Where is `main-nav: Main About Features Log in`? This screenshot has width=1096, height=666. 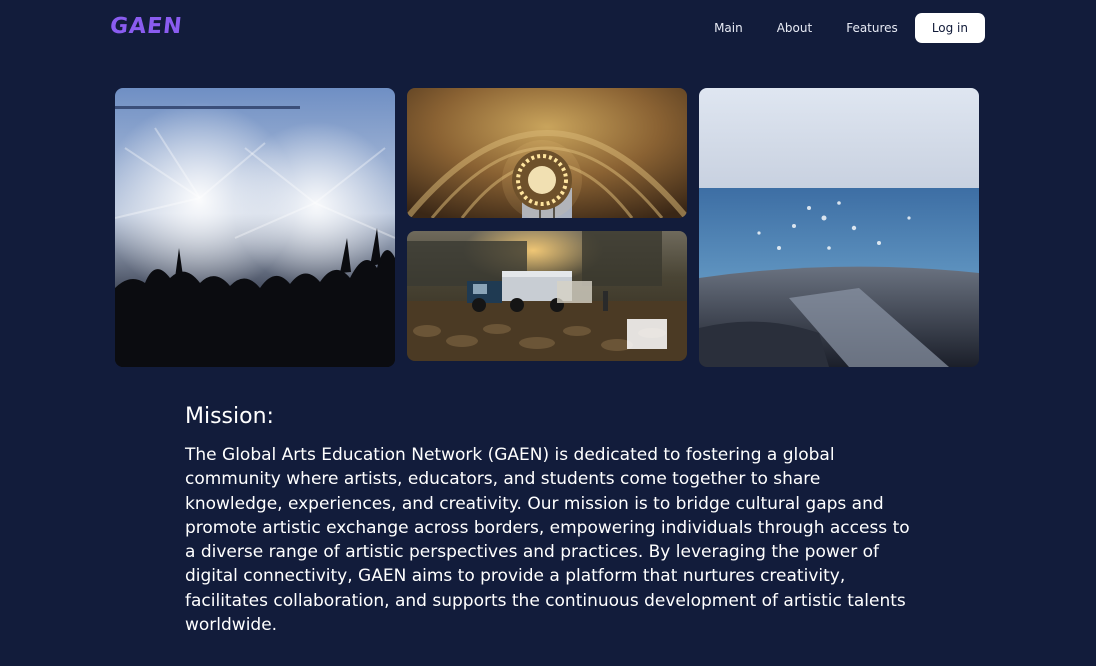 main-nav: Main About Features Log in is located at coordinates (849, 28).